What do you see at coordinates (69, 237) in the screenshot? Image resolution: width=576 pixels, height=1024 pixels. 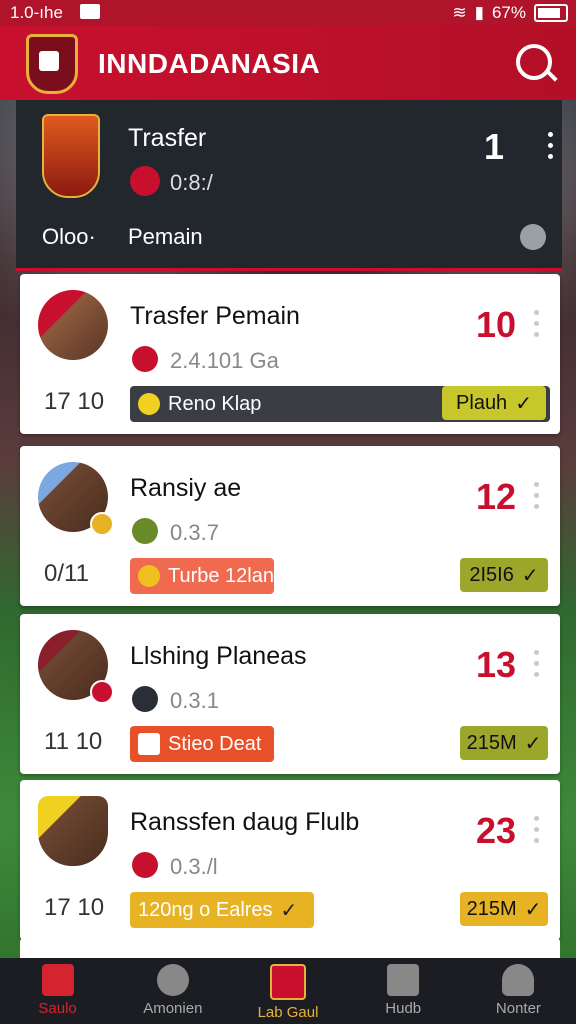 I see `filter-dropdown: Oloo·` at bounding box center [69, 237].